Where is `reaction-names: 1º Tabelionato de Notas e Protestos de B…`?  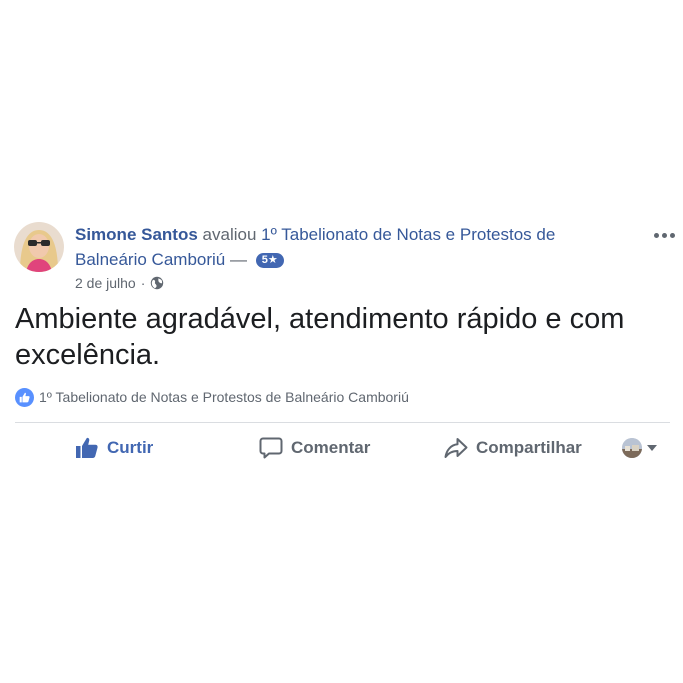 reaction-names: 1º Tabelionato de Notas e Protestos de B… is located at coordinates (224, 397).